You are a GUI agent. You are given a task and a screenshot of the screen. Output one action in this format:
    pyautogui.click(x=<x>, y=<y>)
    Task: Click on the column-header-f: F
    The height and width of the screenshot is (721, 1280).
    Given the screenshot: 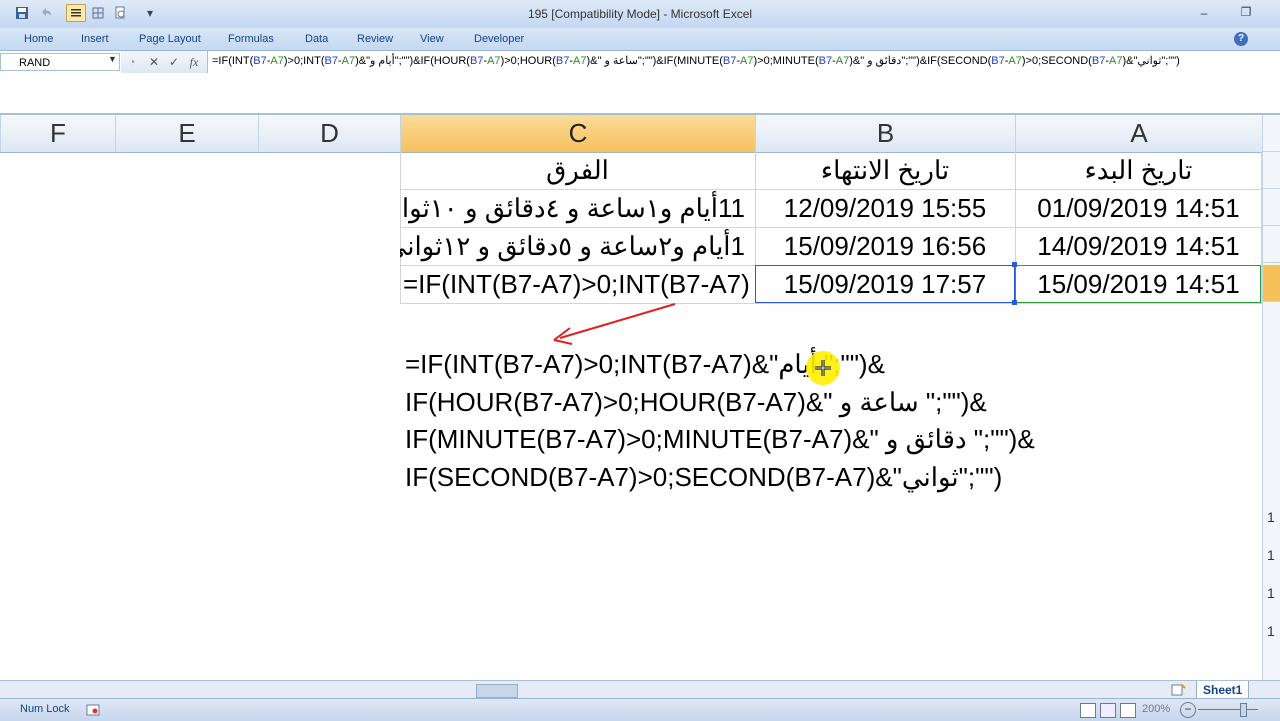 What is the action you would take?
    pyautogui.click(x=57, y=133)
    